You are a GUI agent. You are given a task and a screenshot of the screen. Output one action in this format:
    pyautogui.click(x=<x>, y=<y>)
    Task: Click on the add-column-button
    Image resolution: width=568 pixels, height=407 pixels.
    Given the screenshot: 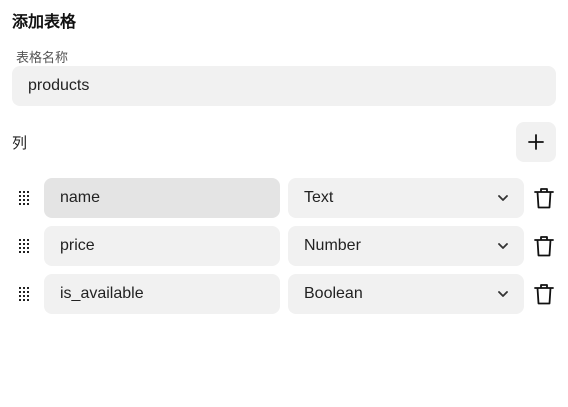 What is the action you would take?
    pyautogui.click(x=536, y=142)
    